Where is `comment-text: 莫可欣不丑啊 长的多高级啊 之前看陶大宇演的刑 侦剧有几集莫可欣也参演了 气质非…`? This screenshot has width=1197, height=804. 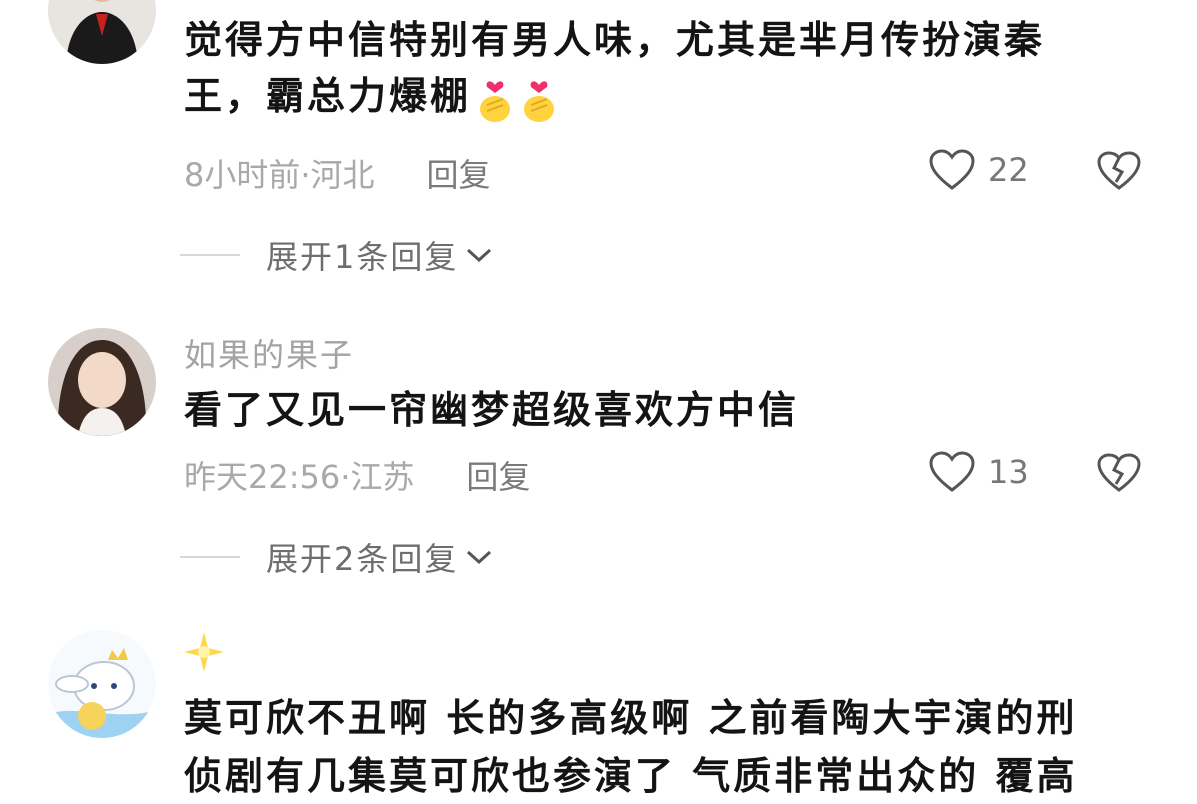
comment-text: 莫可欣不丑啊 长的多高级啊 之前看陶大宇演的刑 侦剧有几集莫可欣也参演了 气质非… is located at coordinates (664, 747).